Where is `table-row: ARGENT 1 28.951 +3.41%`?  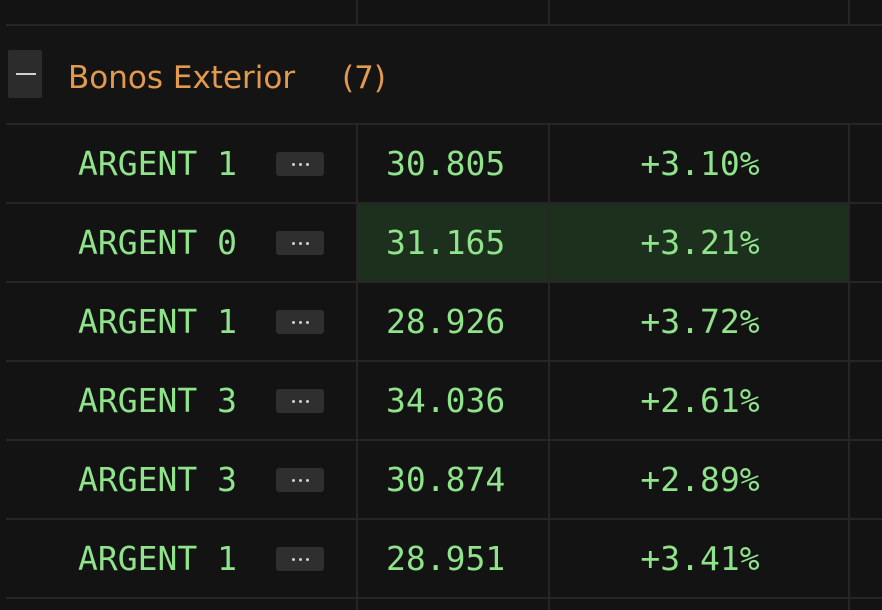
table-row: ARGENT 1 28.951 +3.41% is located at coordinates (444, 559).